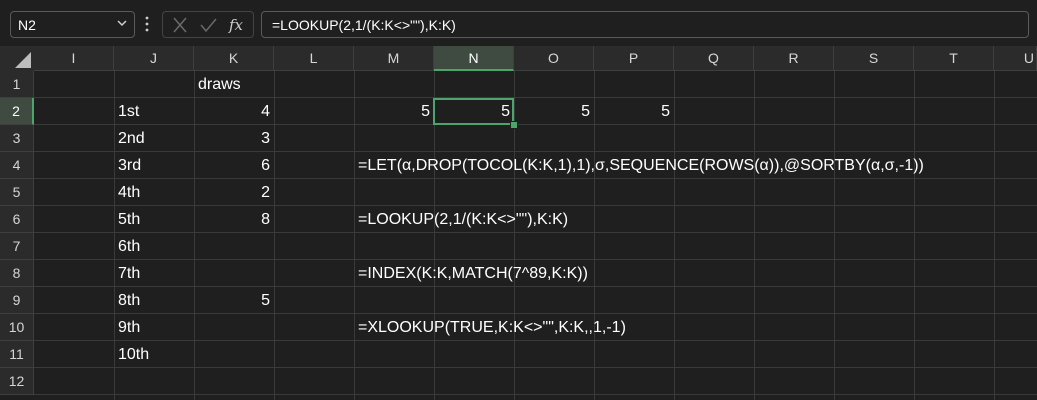 The width and height of the screenshot is (1037, 400). Describe the element at coordinates (129, 300) in the screenshot. I see `cell-J9: 8th` at that location.